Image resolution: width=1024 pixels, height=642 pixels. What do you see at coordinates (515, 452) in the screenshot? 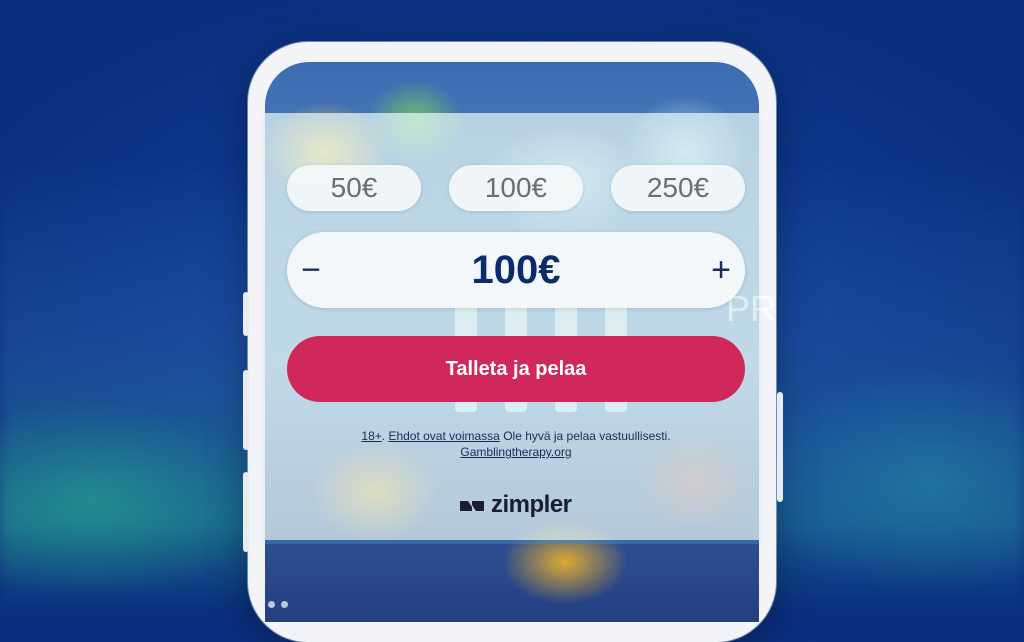
I see `gambling-therapy-link: Gamblingtherapy.org` at bounding box center [515, 452].